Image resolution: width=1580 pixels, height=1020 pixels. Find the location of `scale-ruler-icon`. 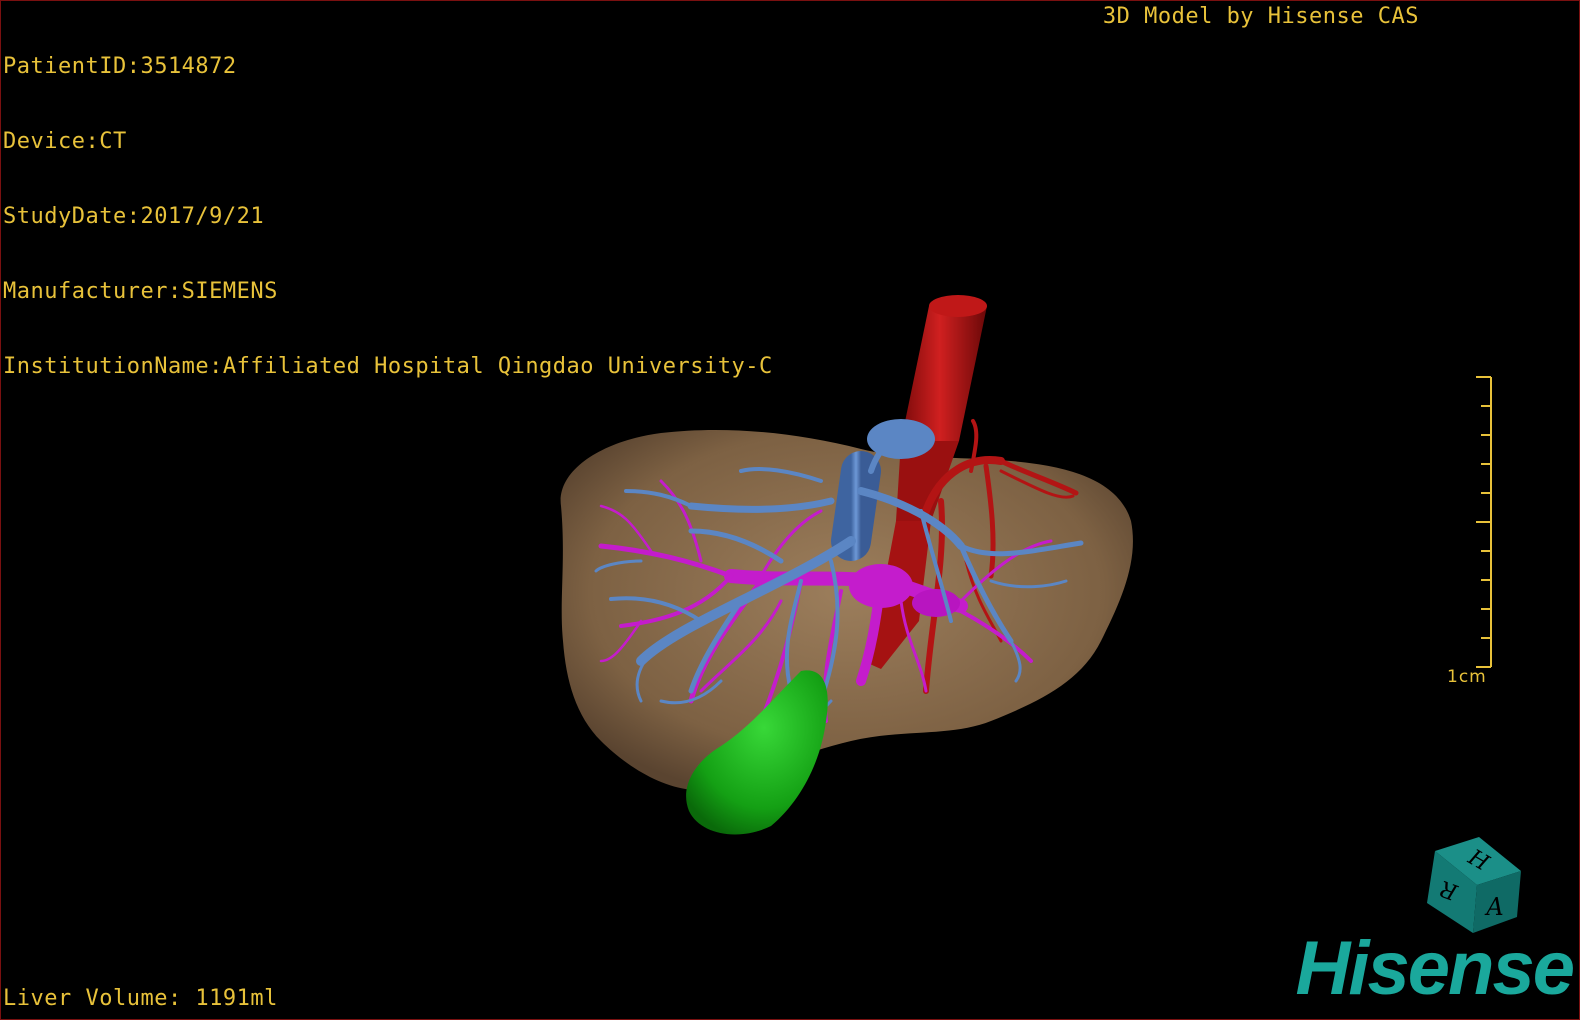

scale-ruler-icon is located at coordinates (1484, 522).